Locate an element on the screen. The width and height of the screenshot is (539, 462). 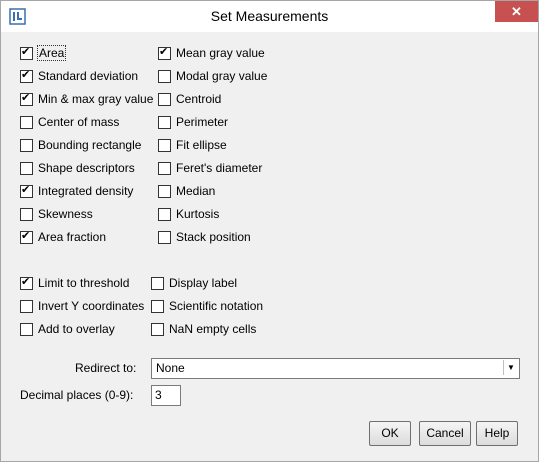
checkbox-mean-gray-value: Mean gray value is located at coordinates (211, 53).